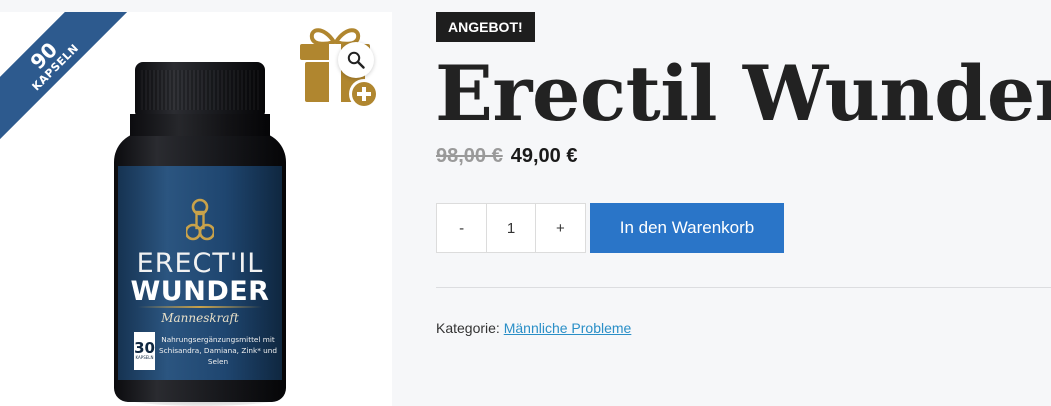 The width and height of the screenshot is (1051, 406). What do you see at coordinates (560, 228) in the screenshot?
I see `quantity-increase-button: +` at bounding box center [560, 228].